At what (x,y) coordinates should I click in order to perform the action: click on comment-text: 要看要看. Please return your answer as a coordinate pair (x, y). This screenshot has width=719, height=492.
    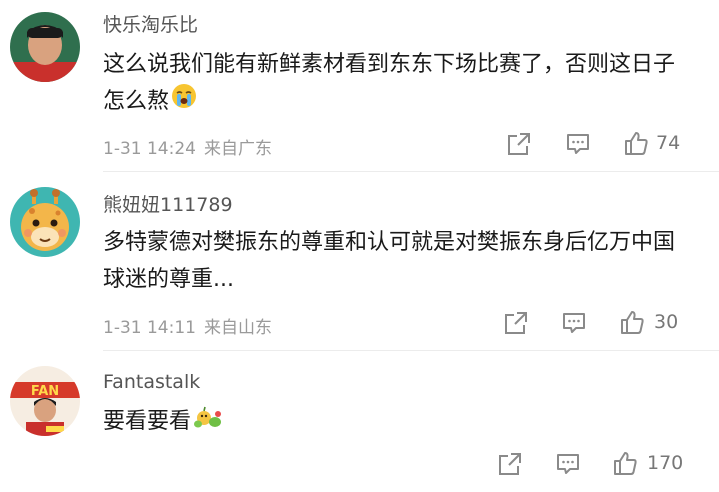
    Looking at the image, I should click on (393, 422).